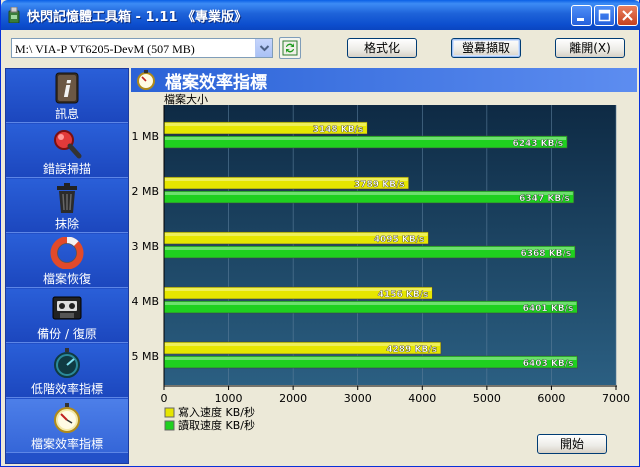  I want to click on refresh-icon, so click(290, 48).